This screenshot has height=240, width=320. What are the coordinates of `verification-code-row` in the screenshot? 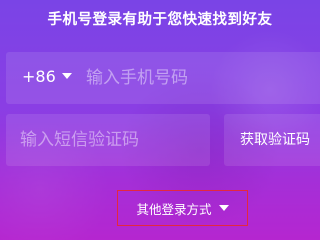 It's located at (108, 140).